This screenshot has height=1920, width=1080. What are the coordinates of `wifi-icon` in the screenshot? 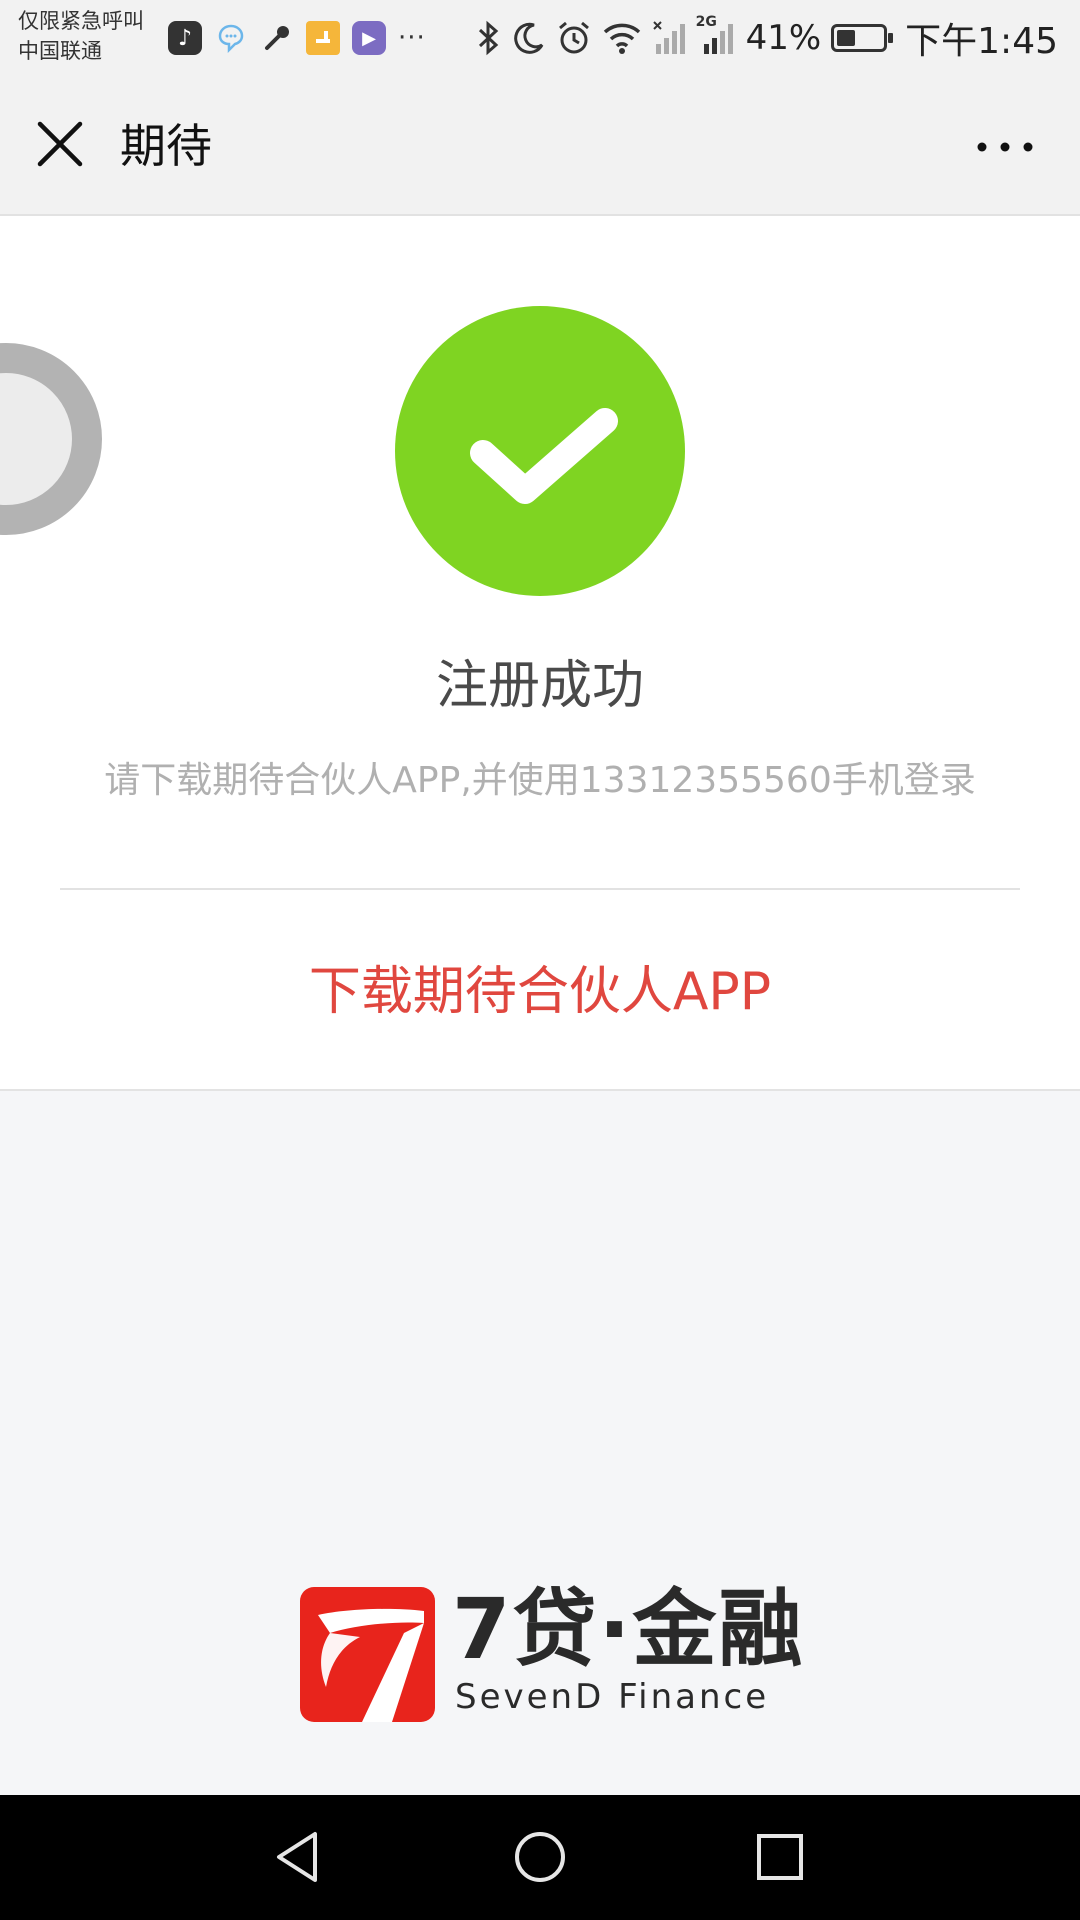 It's located at (622, 38).